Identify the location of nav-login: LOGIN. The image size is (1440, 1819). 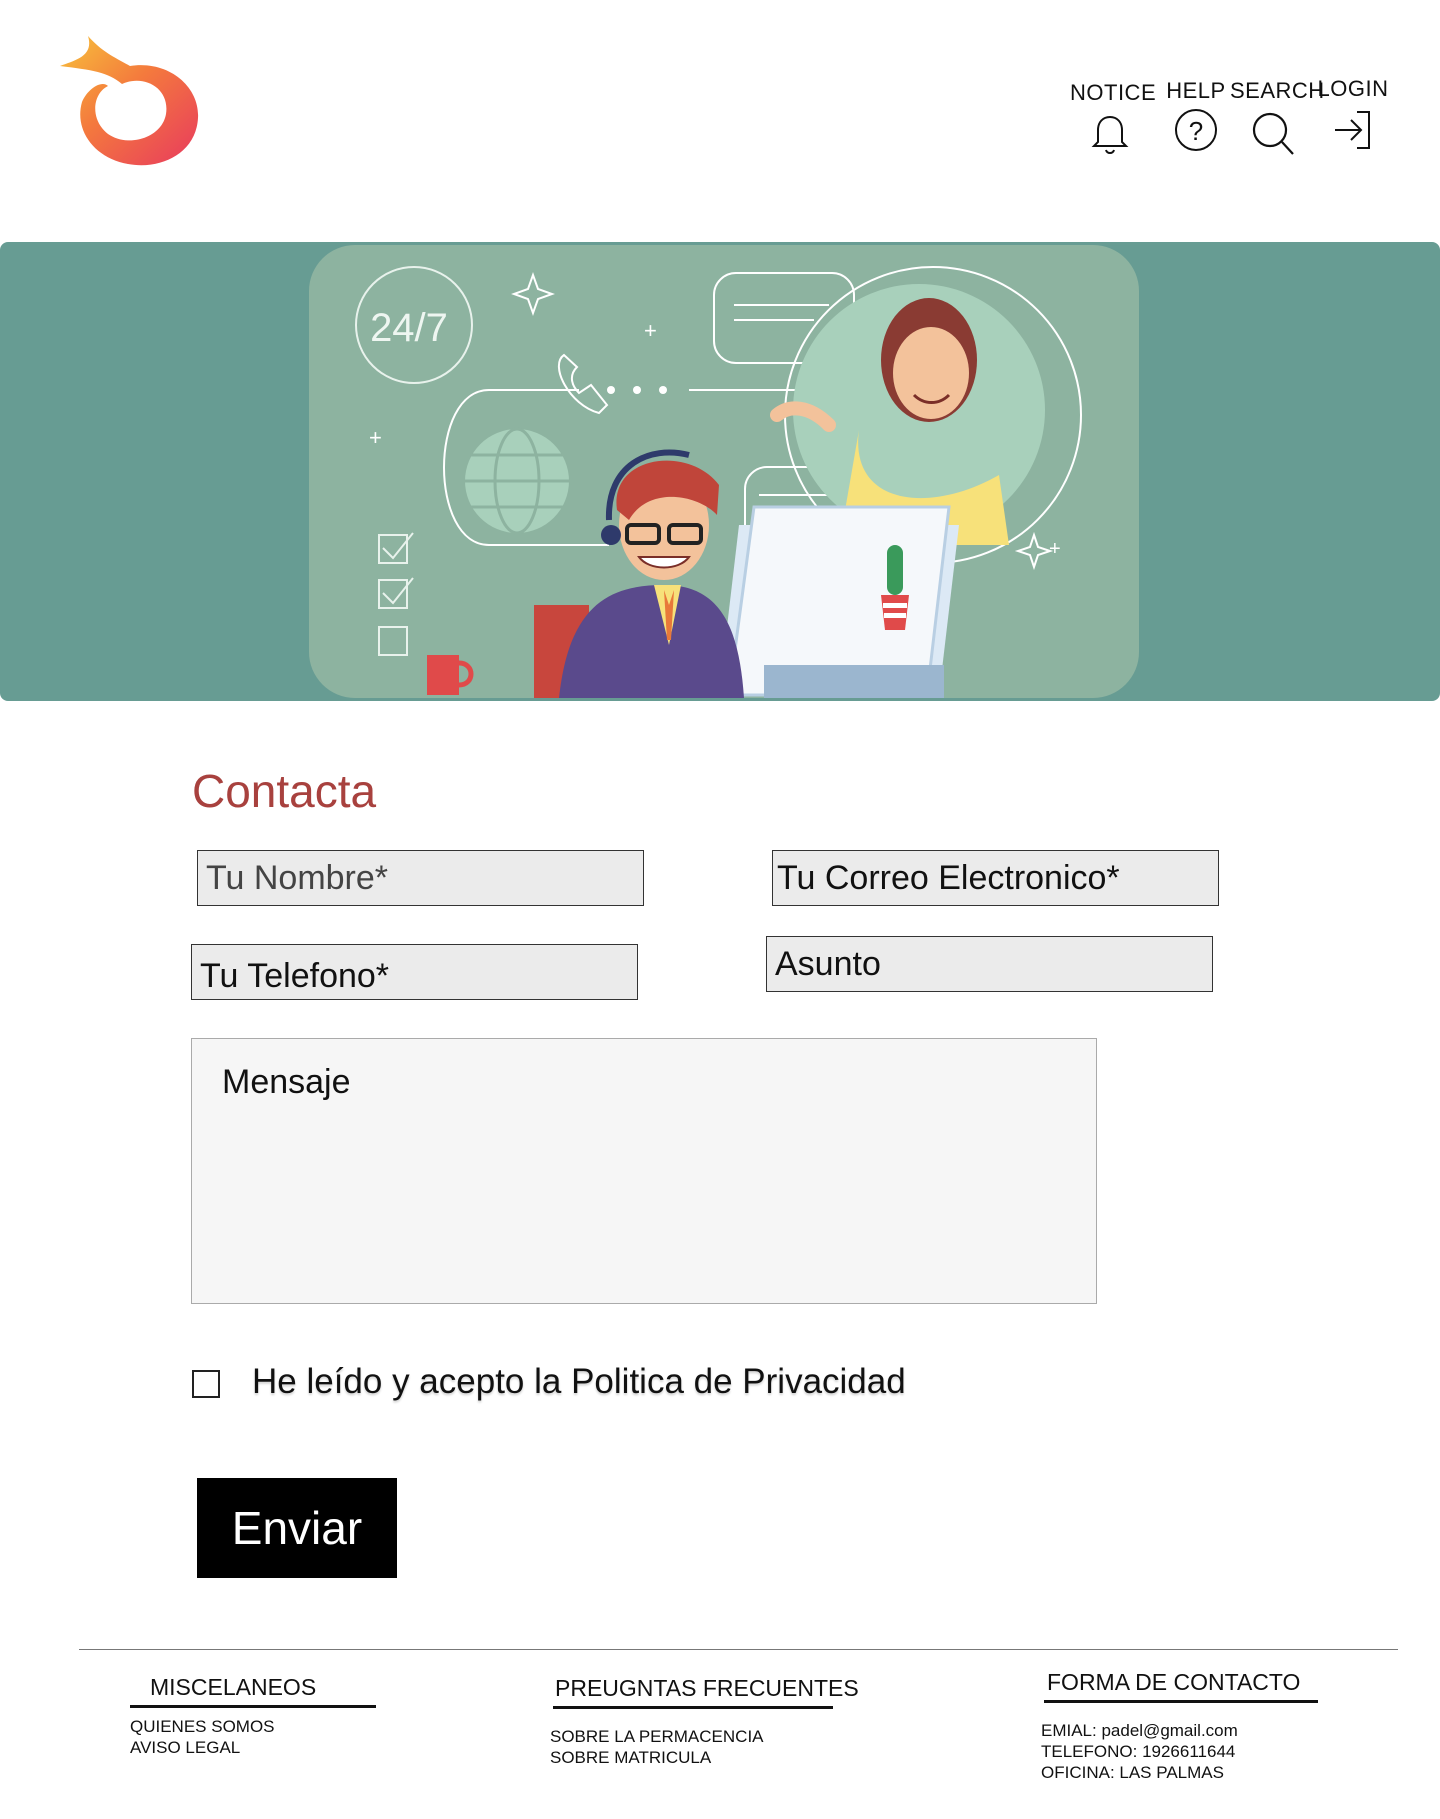
(1353, 115).